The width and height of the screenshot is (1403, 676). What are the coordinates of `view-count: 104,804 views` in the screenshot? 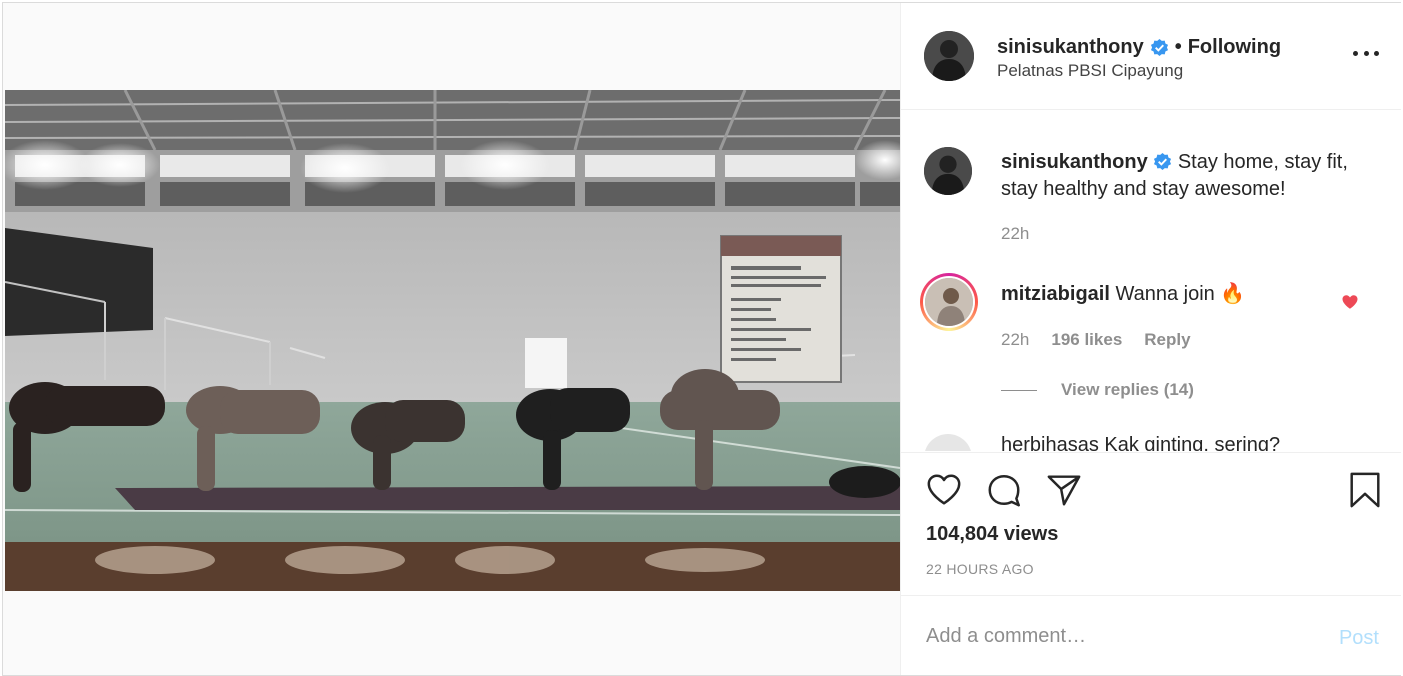 It's located at (992, 534).